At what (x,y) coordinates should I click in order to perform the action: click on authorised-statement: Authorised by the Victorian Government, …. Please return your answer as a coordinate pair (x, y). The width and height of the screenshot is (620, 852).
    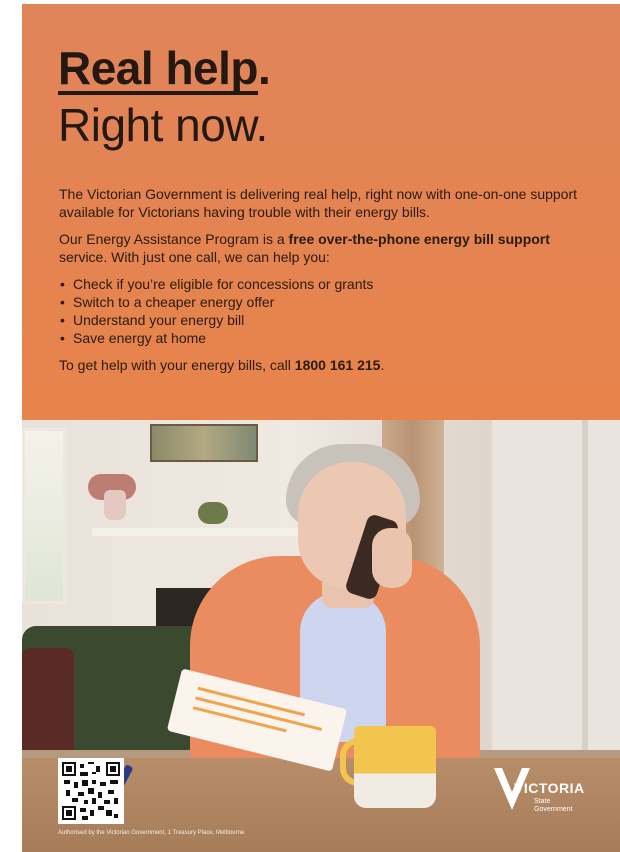
    Looking at the image, I should click on (151, 833).